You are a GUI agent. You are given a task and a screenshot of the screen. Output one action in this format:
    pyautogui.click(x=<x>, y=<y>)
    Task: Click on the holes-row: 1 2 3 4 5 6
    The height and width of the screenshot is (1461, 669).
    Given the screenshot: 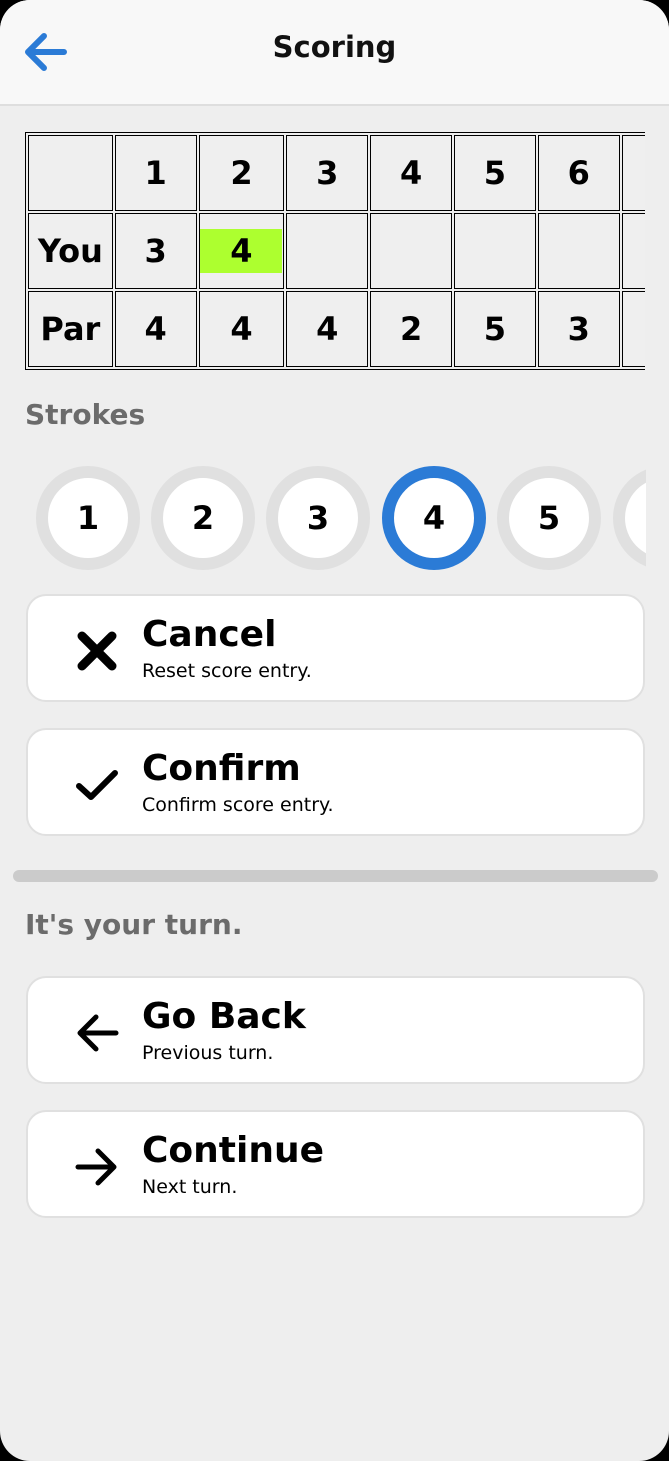 What is the action you would take?
    pyautogui.click(x=336, y=173)
    